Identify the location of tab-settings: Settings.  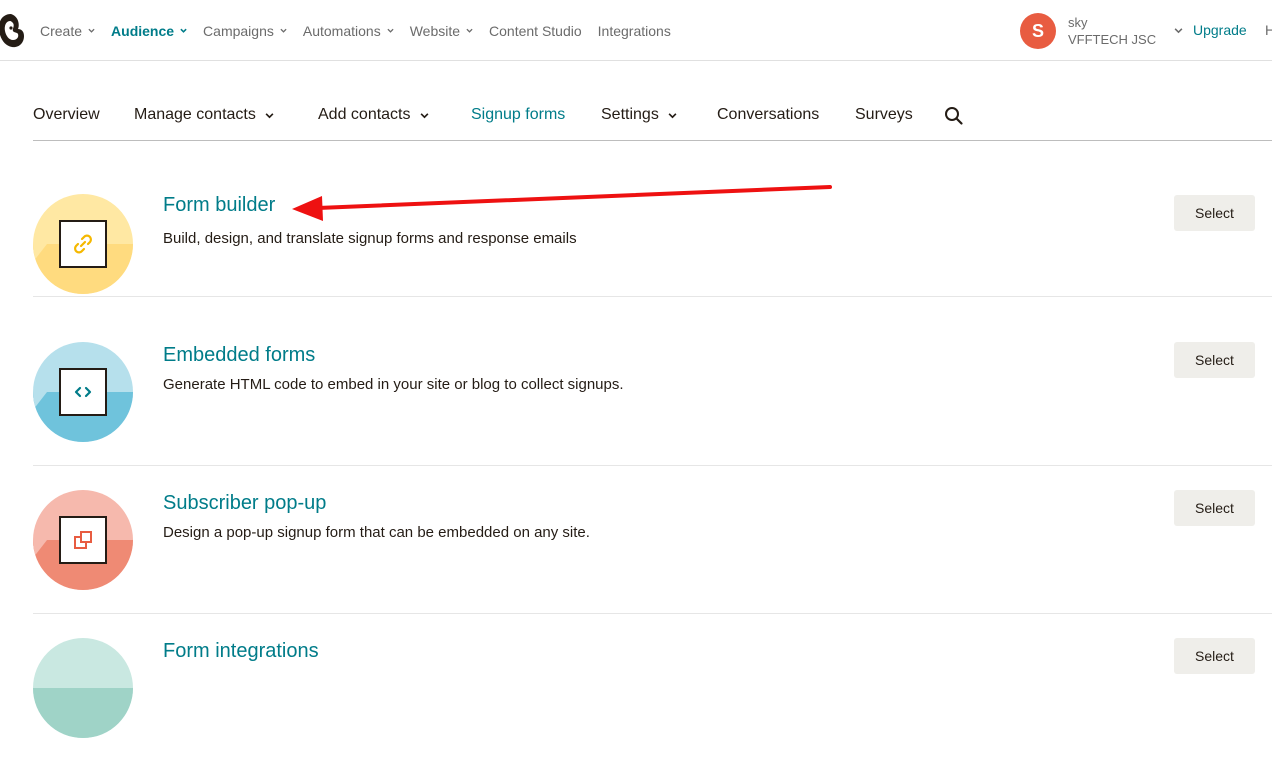
(639, 115).